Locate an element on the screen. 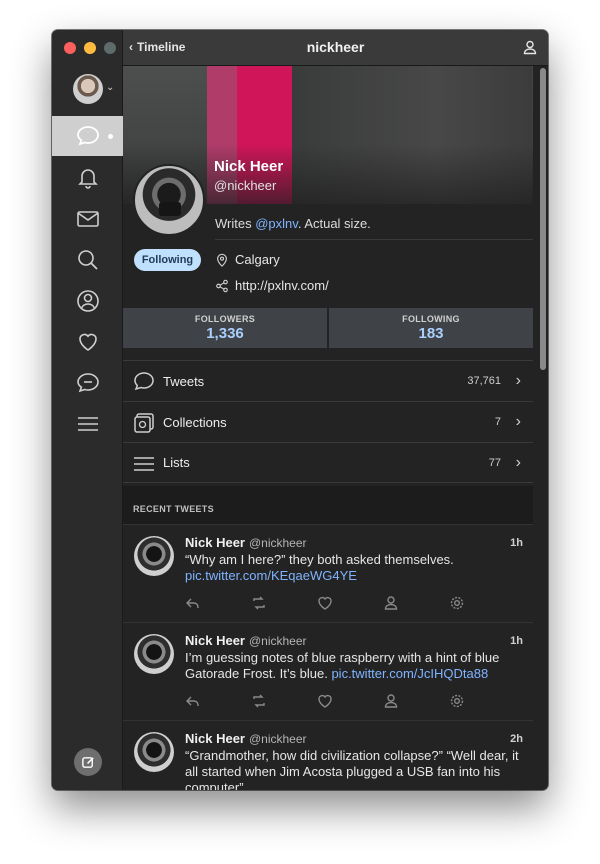  sidebar-item-search is located at coordinates (87, 260).